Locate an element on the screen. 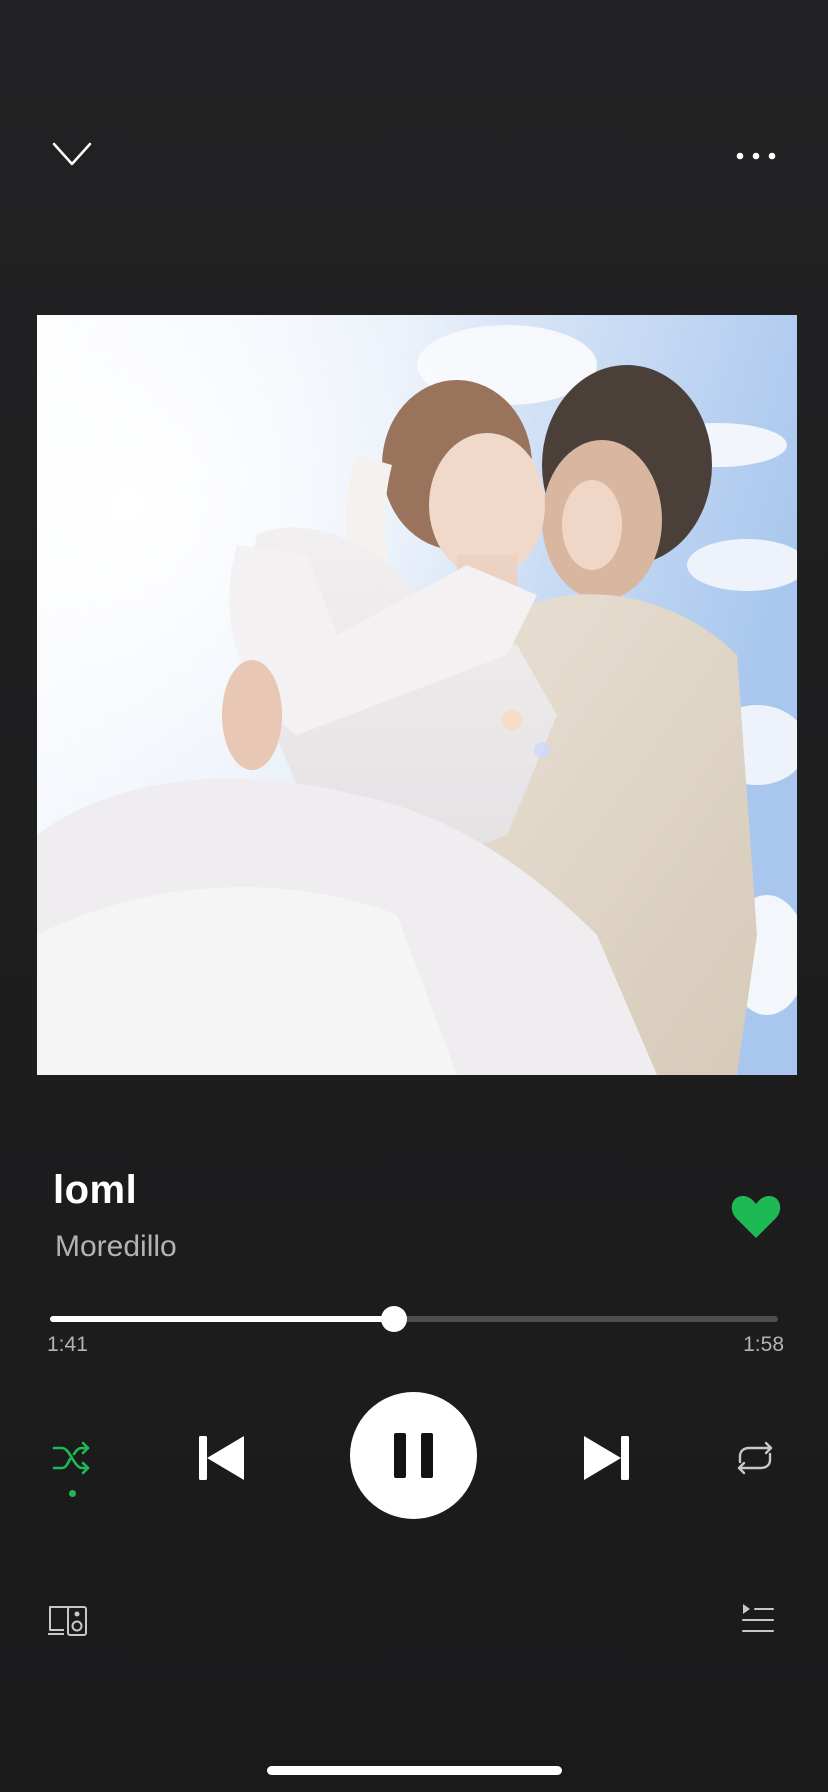 The height and width of the screenshot is (1792, 828). connect-devices-button is located at coordinates (68, 1621).